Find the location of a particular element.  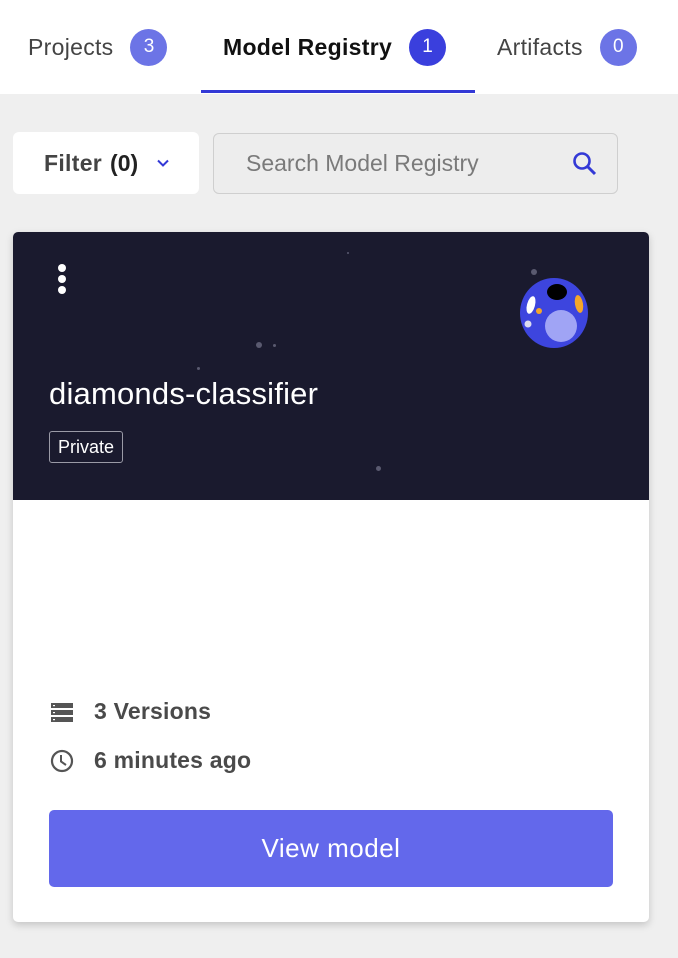

tab-artifacts: Artifacts 0 is located at coordinates (567, 47).